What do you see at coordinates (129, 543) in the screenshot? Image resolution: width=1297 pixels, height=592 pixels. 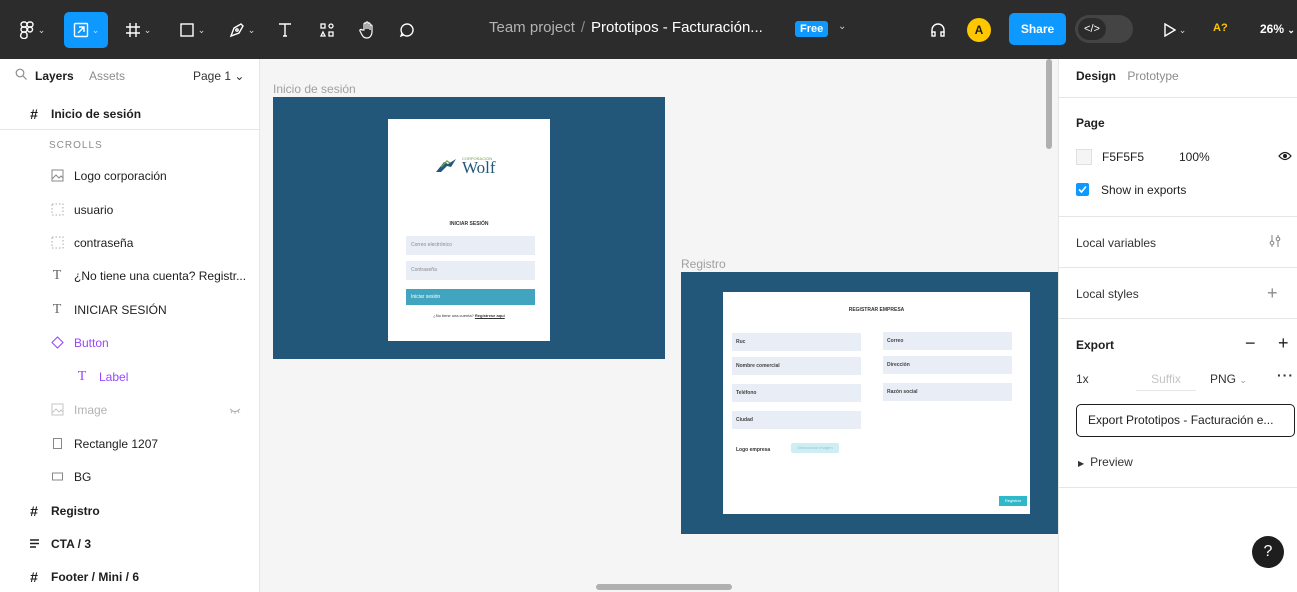 I see `layer-cta-3: CTA / 3` at bounding box center [129, 543].